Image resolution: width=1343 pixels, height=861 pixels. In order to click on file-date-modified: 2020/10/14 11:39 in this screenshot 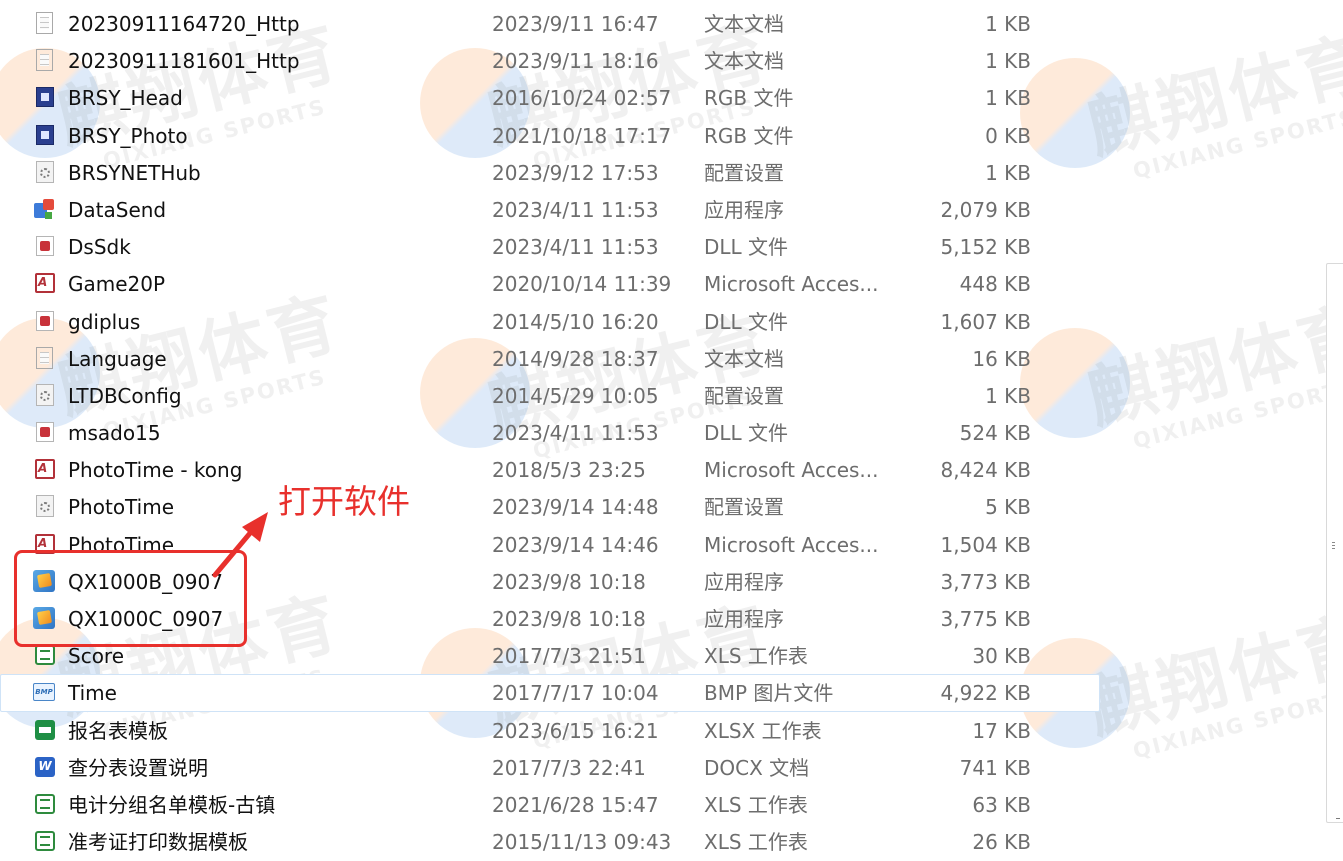, I will do `click(582, 284)`.